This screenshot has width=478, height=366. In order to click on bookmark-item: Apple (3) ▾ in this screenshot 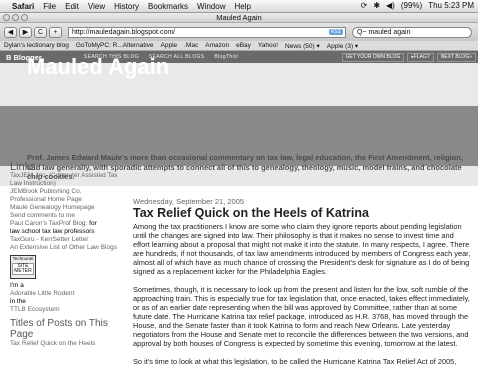, I will do `click(342, 46)`.